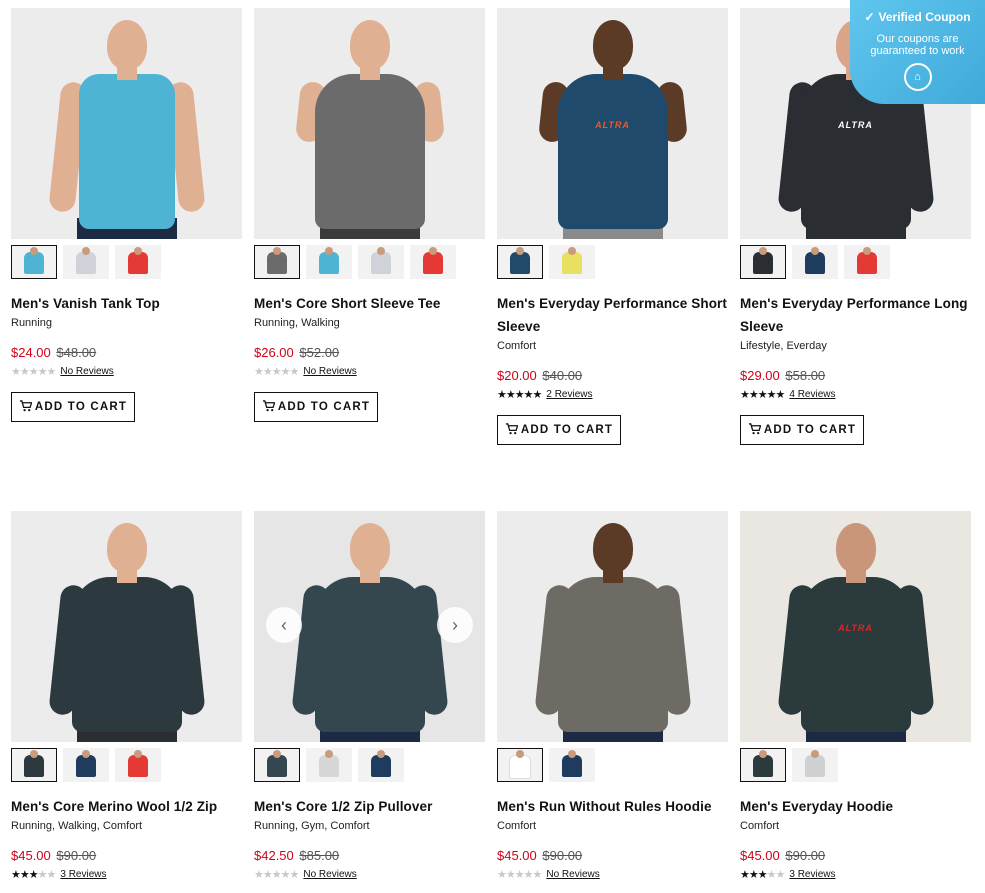 The height and width of the screenshot is (893, 985). What do you see at coordinates (126, 806) in the screenshot?
I see `product-name: Men's Core Merino Wool 1/2 Zip` at bounding box center [126, 806].